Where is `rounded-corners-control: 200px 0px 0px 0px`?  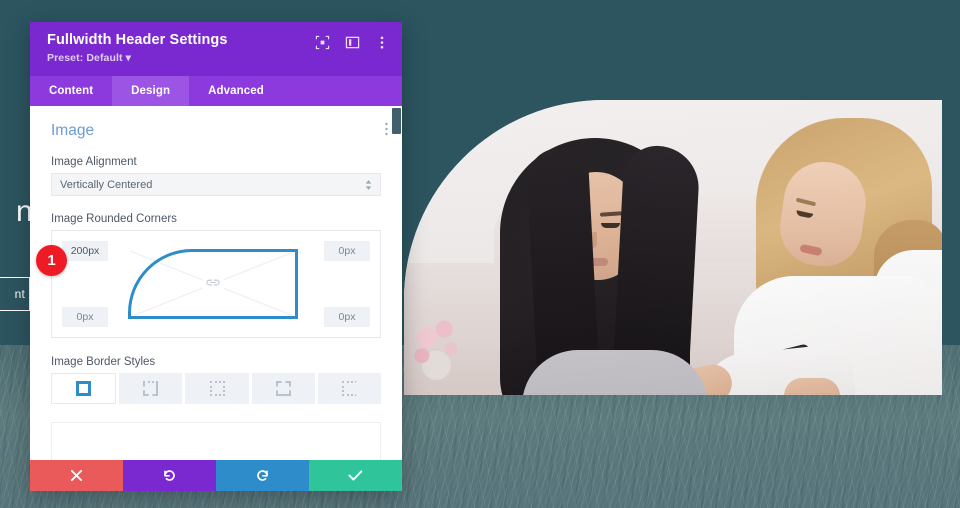 rounded-corners-control: 200px 0px 0px 0px is located at coordinates (216, 284).